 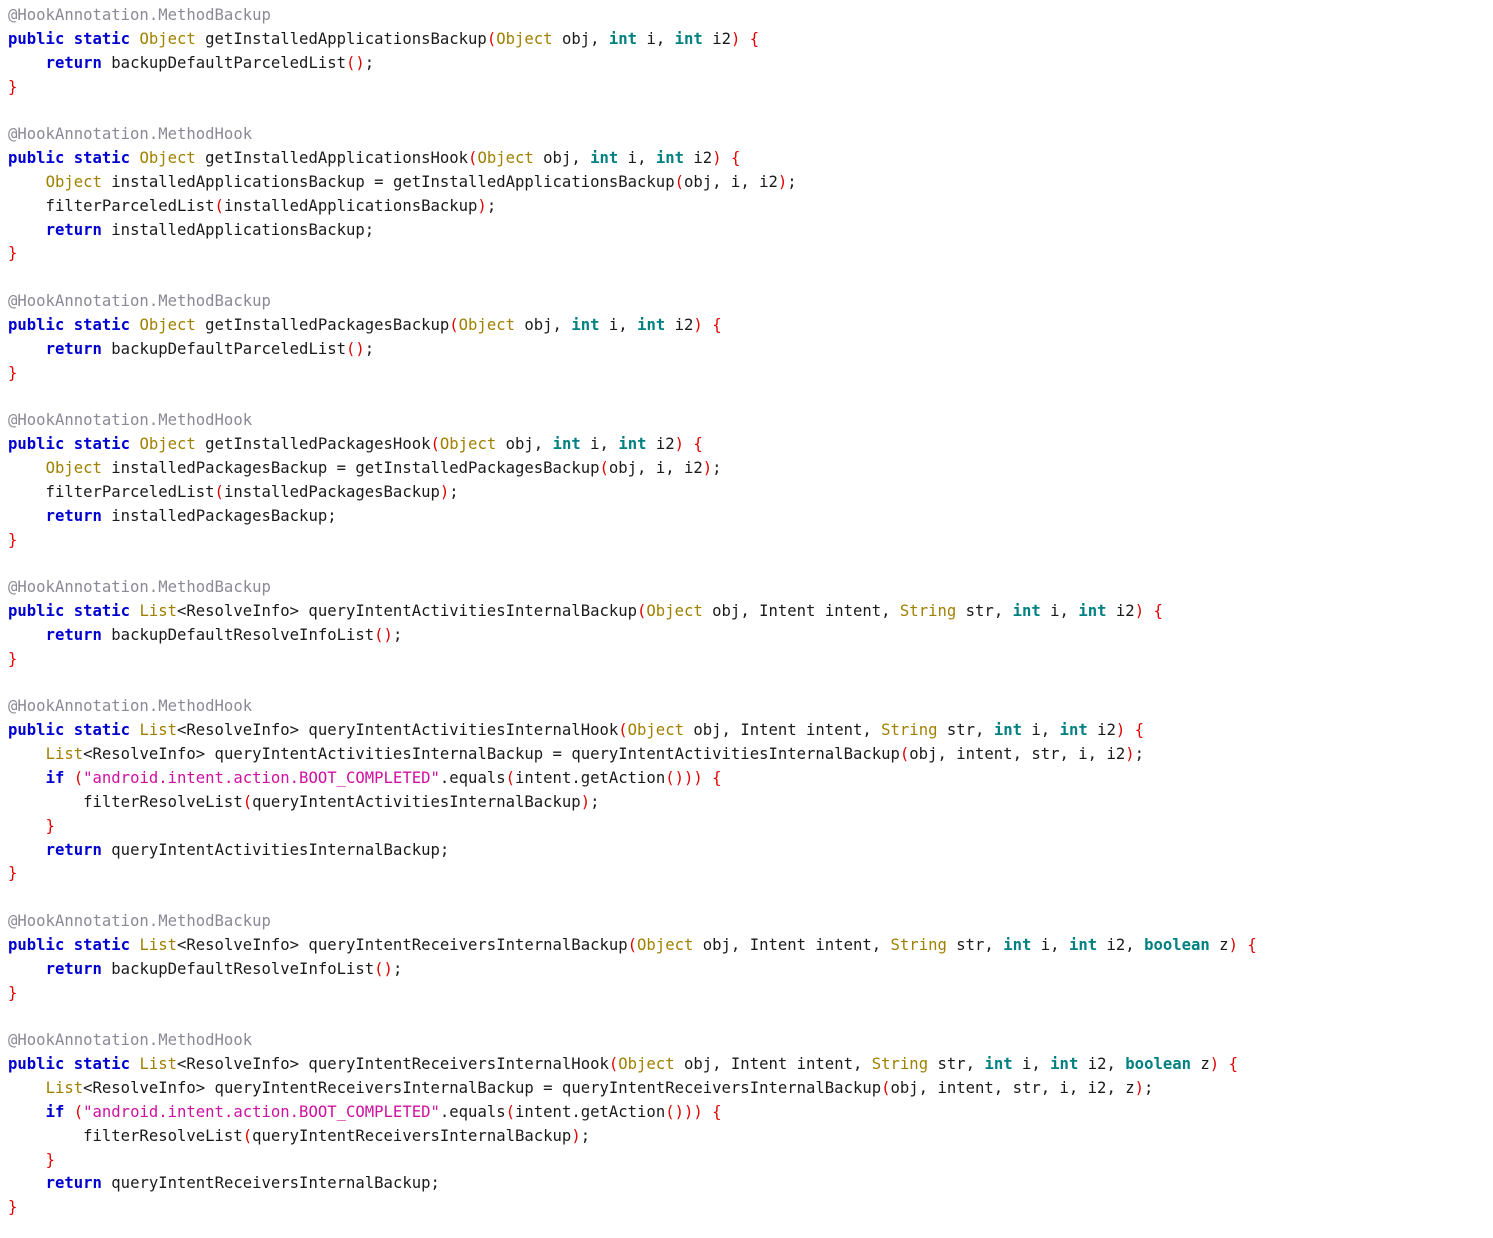 What do you see at coordinates (238, 229) in the screenshot?
I see `code-token-plain: installedApplicationsBackup;` at bounding box center [238, 229].